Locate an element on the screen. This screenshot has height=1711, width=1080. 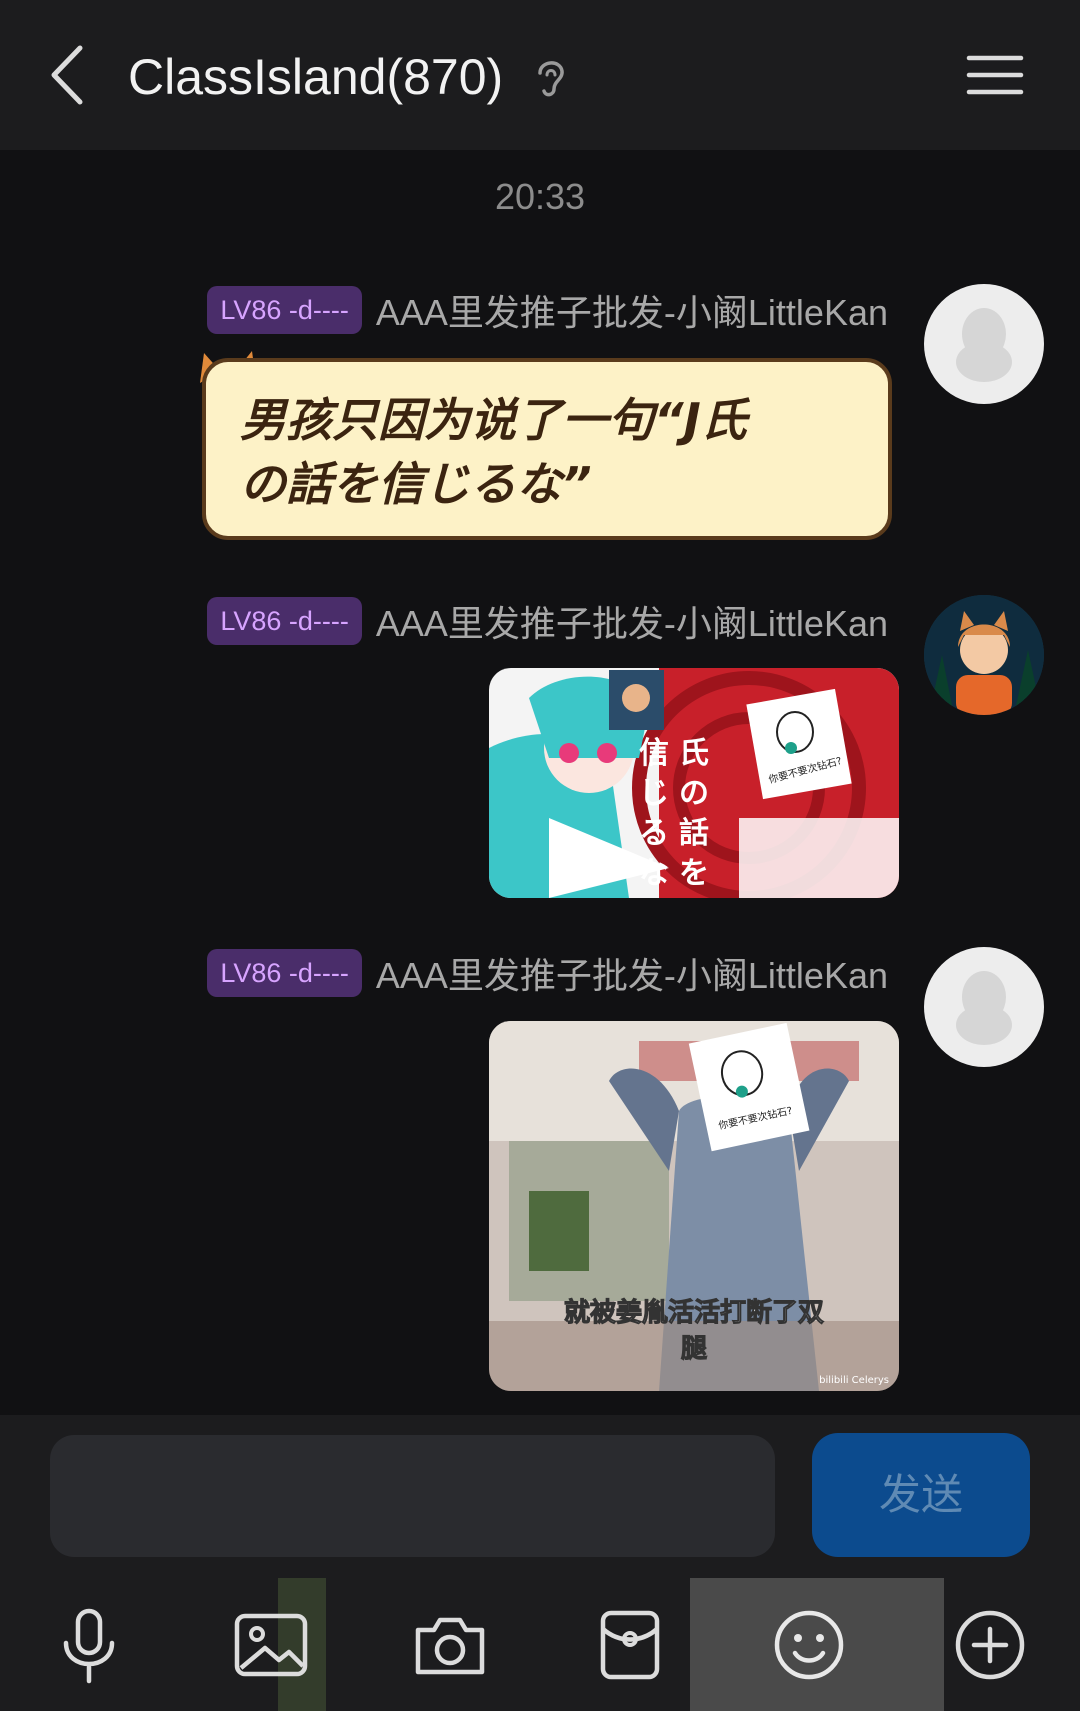
video-frame-art: 你要不要次钻石? 就被姜胤活活打断了双 腿 bilibili Celerys is located at coordinates (694, 1206).